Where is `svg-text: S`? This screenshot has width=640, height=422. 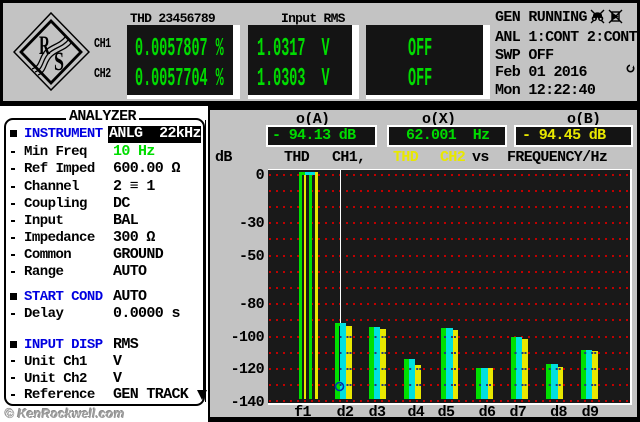
svg-text: S is located at coordinates (59, 61).